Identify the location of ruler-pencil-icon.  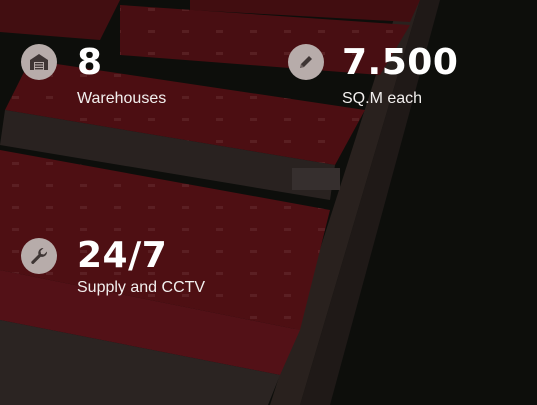
(306, 62).